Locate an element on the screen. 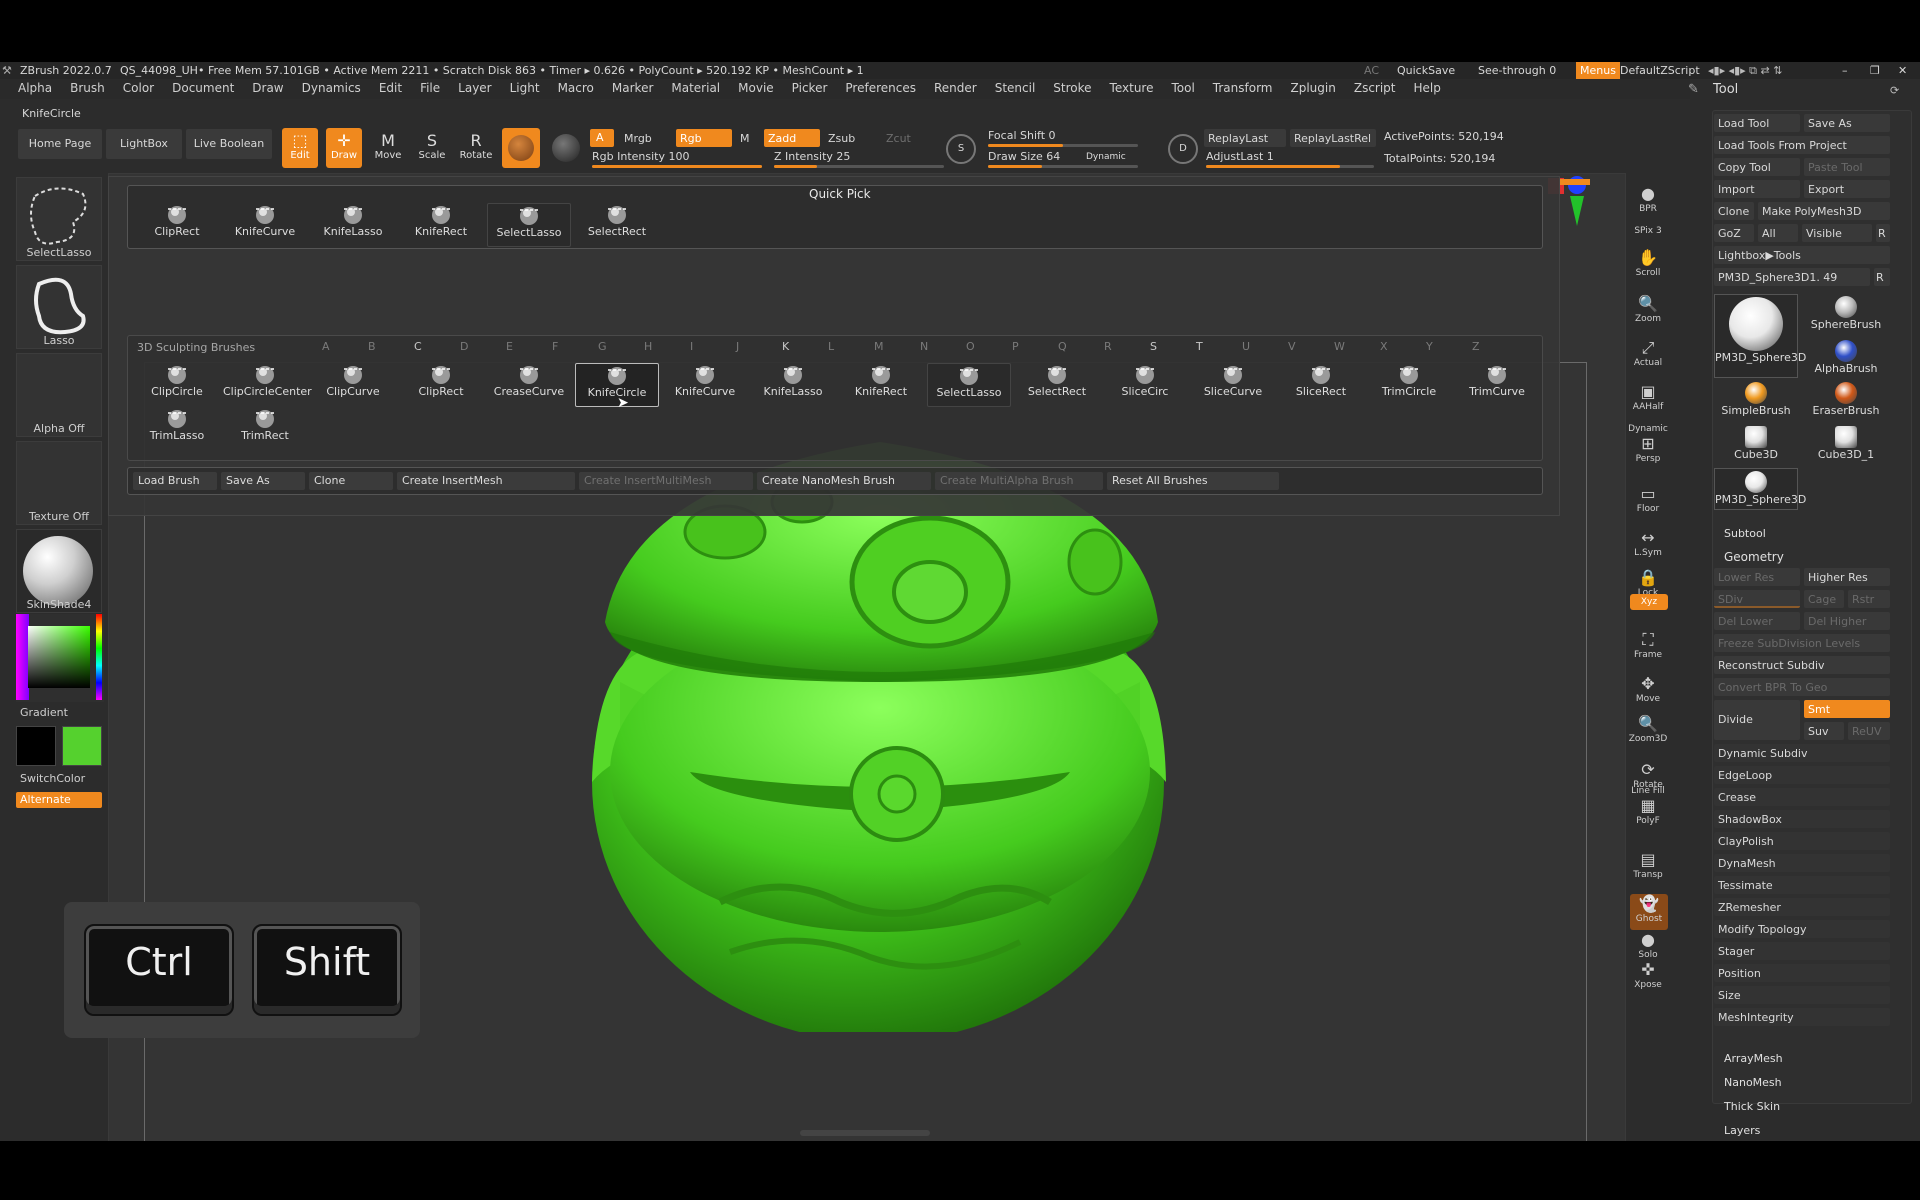 Image resolution: width=1920 pixels, height=1200 pixels. view-line-fill-button: Line Fill is located at coordinates (1648, 791).